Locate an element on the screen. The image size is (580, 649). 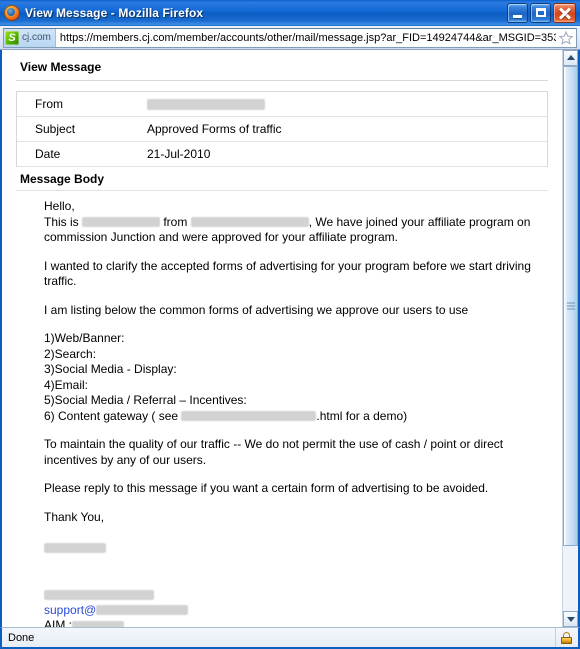
window-title: View Message - Mozilla Firefox is located at coordinates (114, 13).